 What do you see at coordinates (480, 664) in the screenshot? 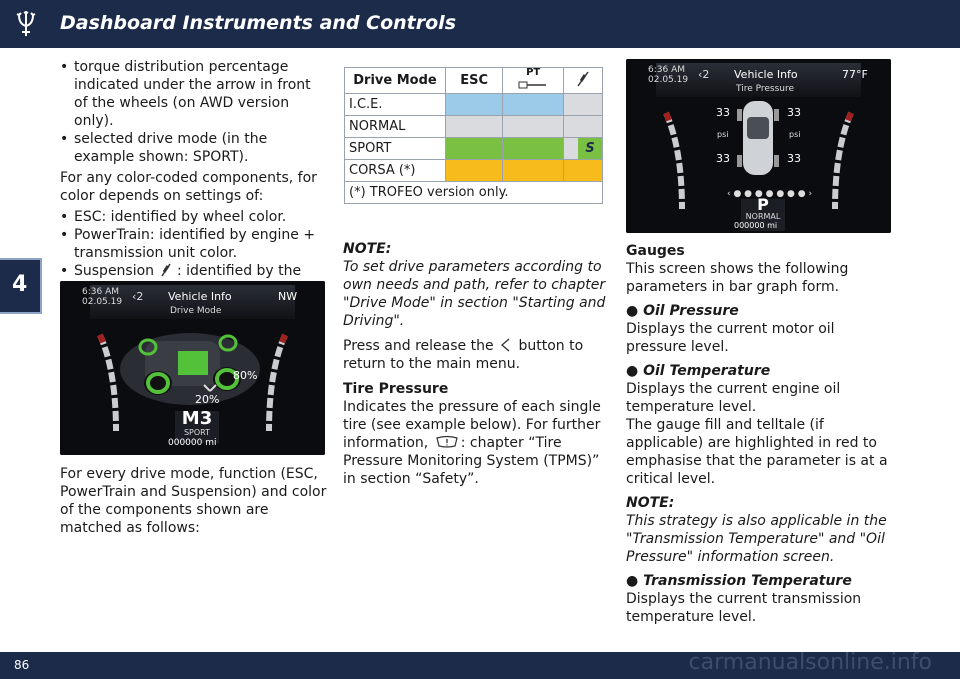
I see `page-footer: 86 carmanualsonline.info` at bounding box center [480, 664].